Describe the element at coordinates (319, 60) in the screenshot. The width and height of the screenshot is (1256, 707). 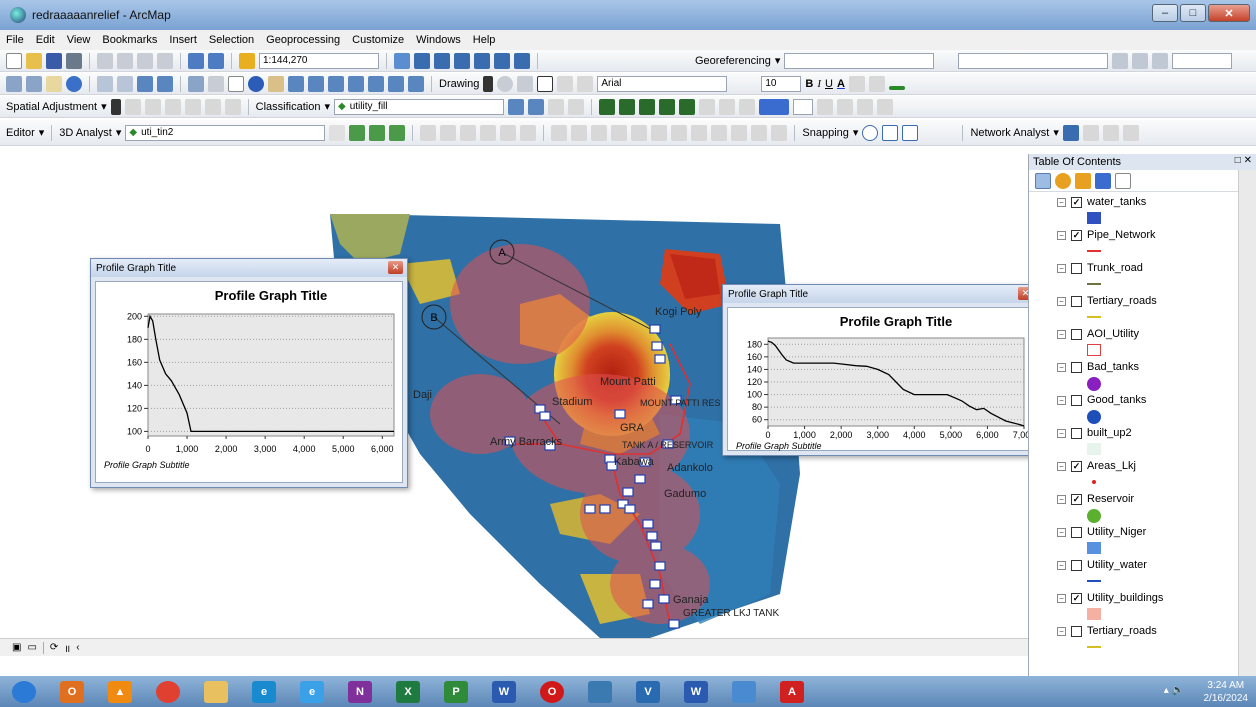
I see `map-scale-combo: 1:144,270` at that location.